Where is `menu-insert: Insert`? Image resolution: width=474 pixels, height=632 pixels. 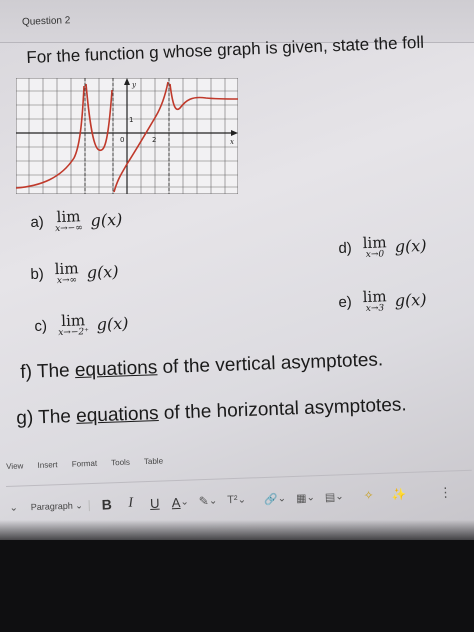
menu-insert: Insert is located at coordinates (47, 465).